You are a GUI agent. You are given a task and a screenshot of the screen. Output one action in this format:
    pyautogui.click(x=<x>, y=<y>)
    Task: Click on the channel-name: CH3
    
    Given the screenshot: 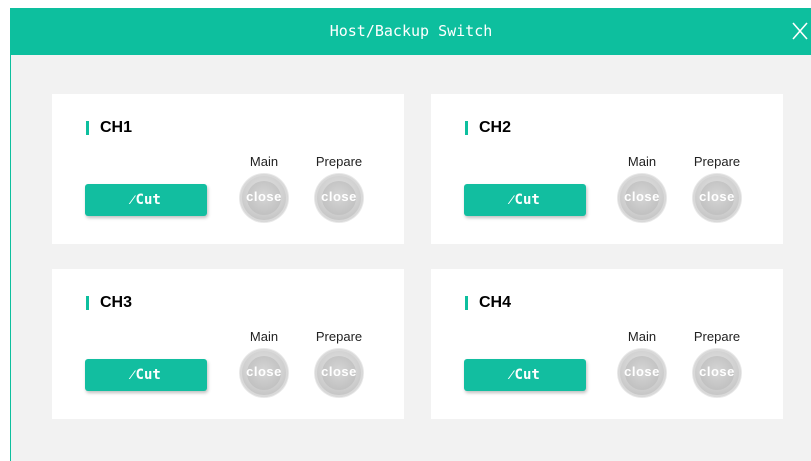 What is the action you would take?
    pyautogui.click(x=116, y=302)
    